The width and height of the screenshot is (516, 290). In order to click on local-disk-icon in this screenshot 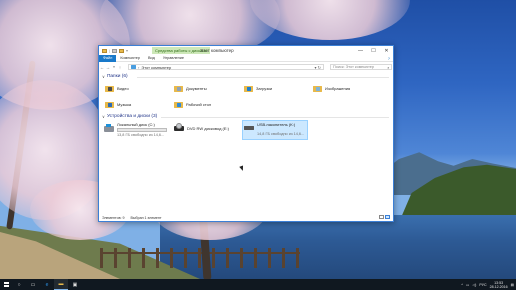, I will do `click(109, 128)`.